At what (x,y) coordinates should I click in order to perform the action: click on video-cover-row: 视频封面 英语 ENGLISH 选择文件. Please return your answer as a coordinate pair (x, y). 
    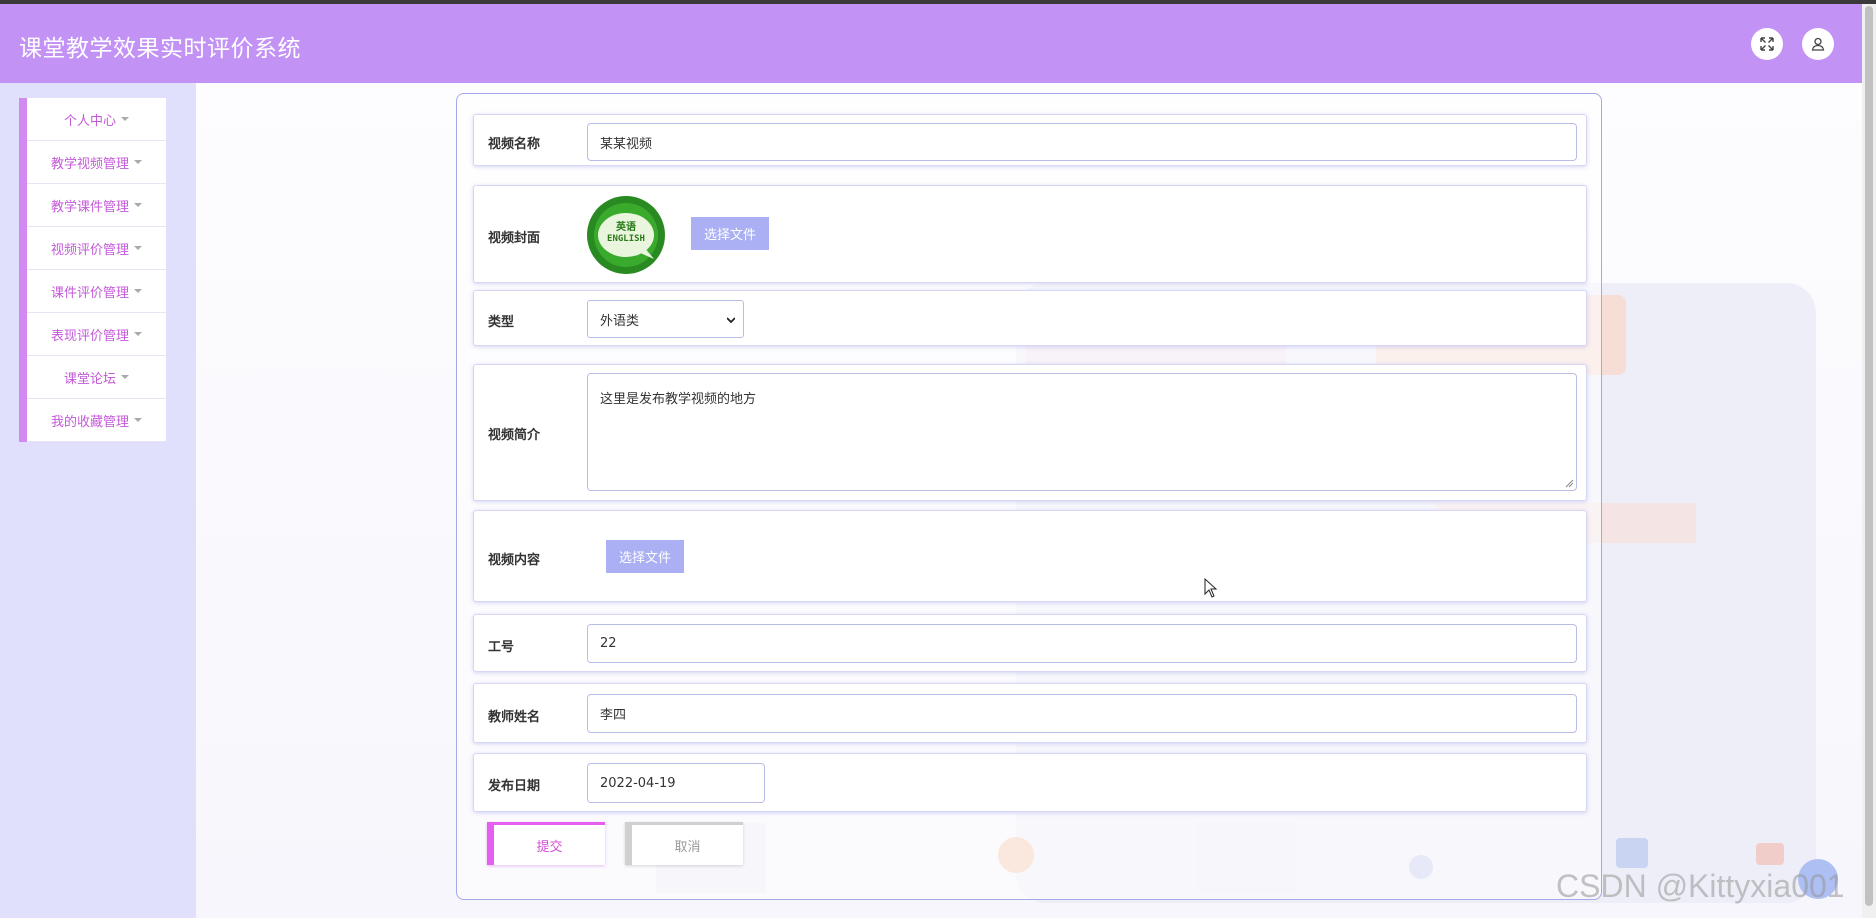
    Looking at the image, I should click on (1030, 234).